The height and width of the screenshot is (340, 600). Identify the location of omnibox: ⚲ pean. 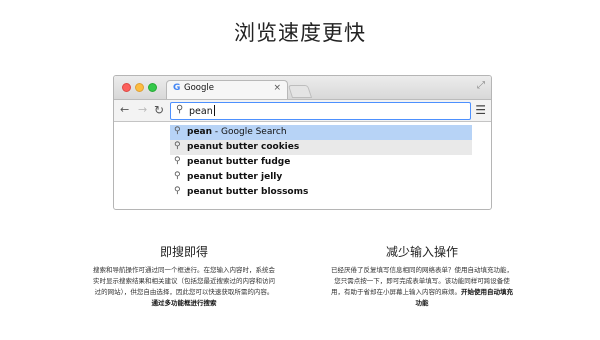
(320, 111).